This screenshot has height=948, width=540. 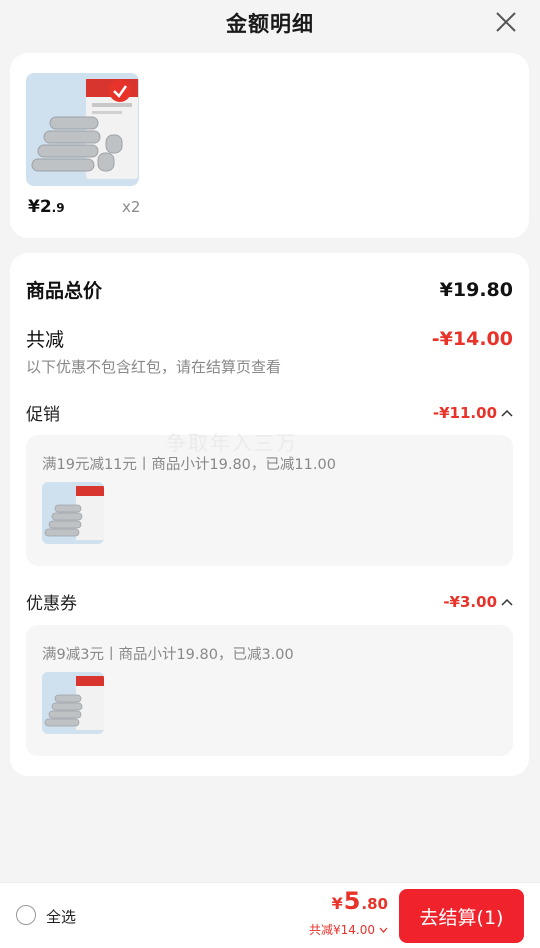 What do you see at coordinates (73, 513) in the screenshot?
I see `promo-product-thumb` at bounding box center [73, 513].